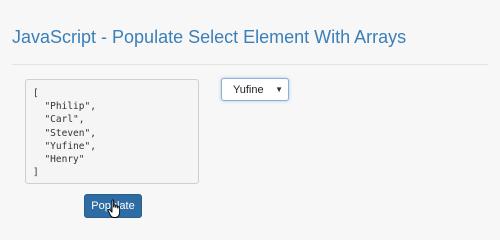 The height and width of the screenshot is (240, 500). What do you see at coordinates (59, 160) in the screenshot?
I see `code-line: "Henry"` at bounding box center [59, 160].